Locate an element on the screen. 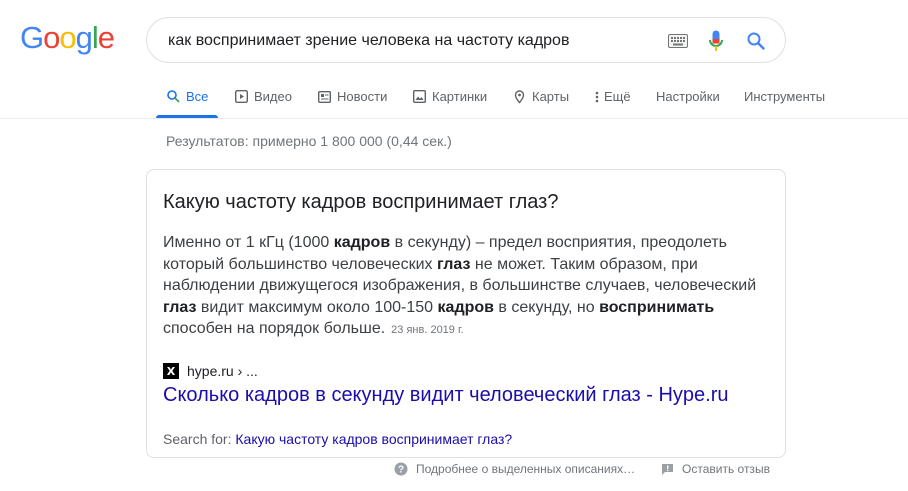 Image resolution: width=908 pixels, height=491 pixels. tab-label: Картинки is located at coordinates (460, 96).